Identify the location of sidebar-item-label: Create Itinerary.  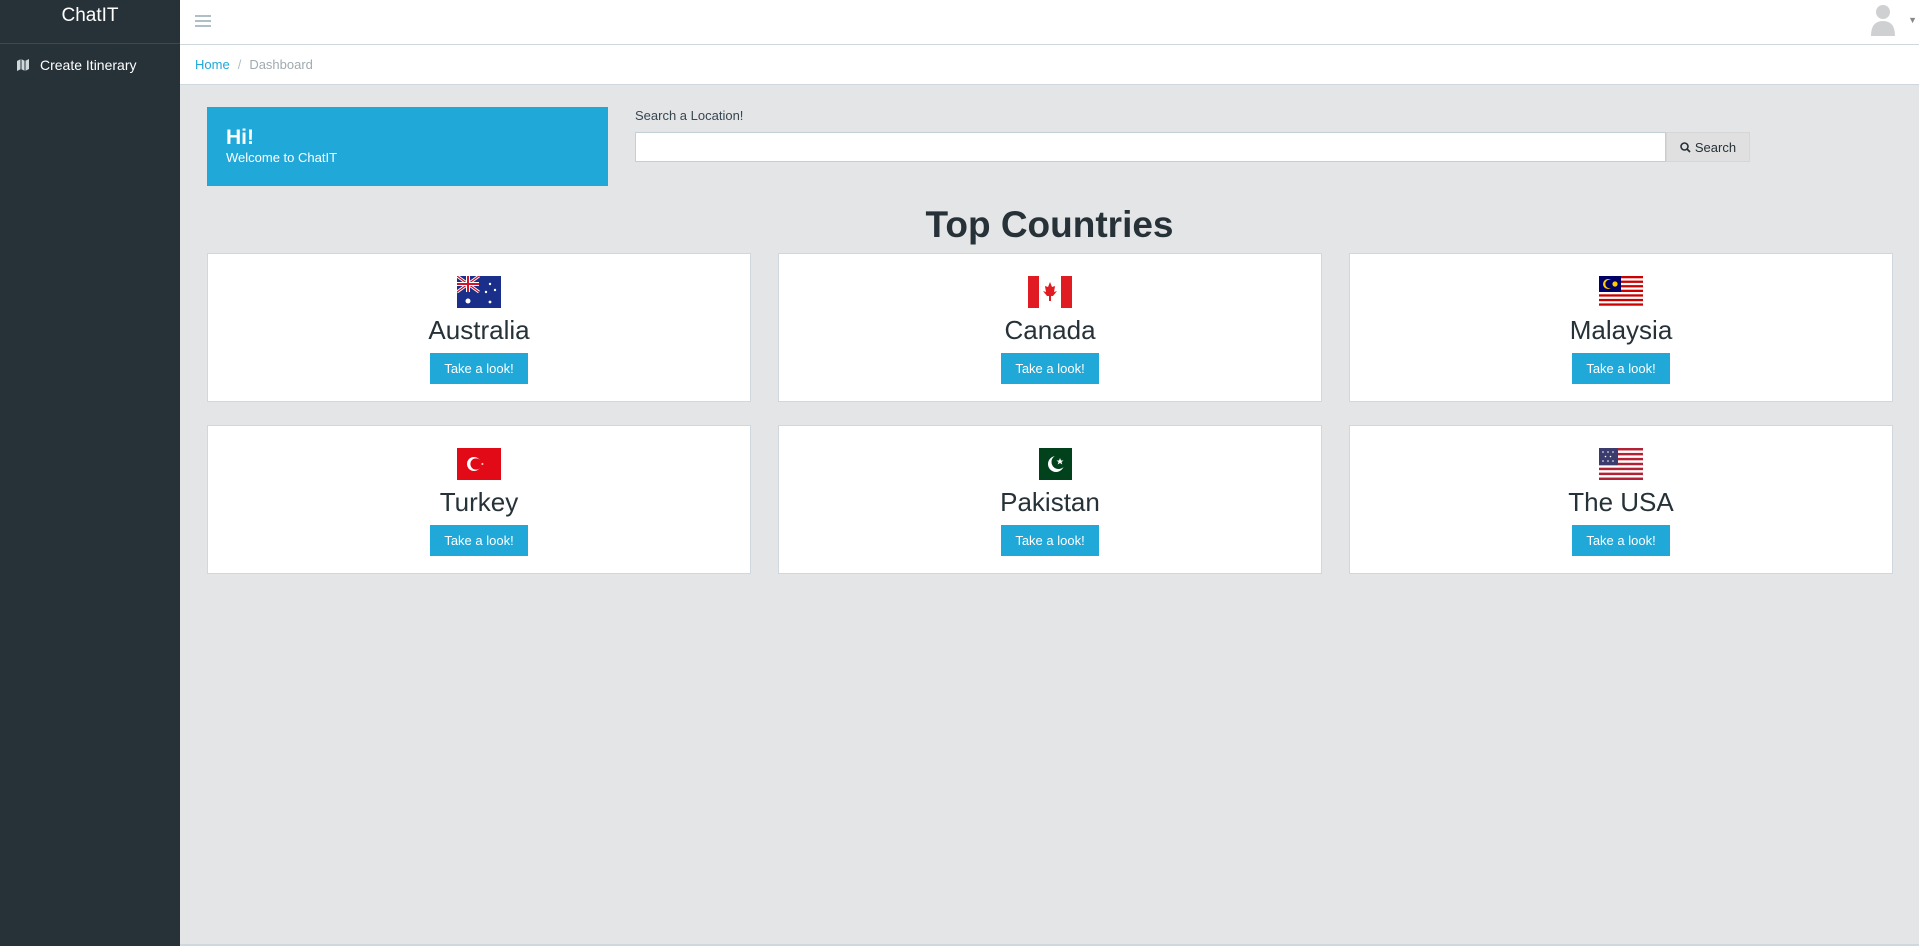
(88, 65).